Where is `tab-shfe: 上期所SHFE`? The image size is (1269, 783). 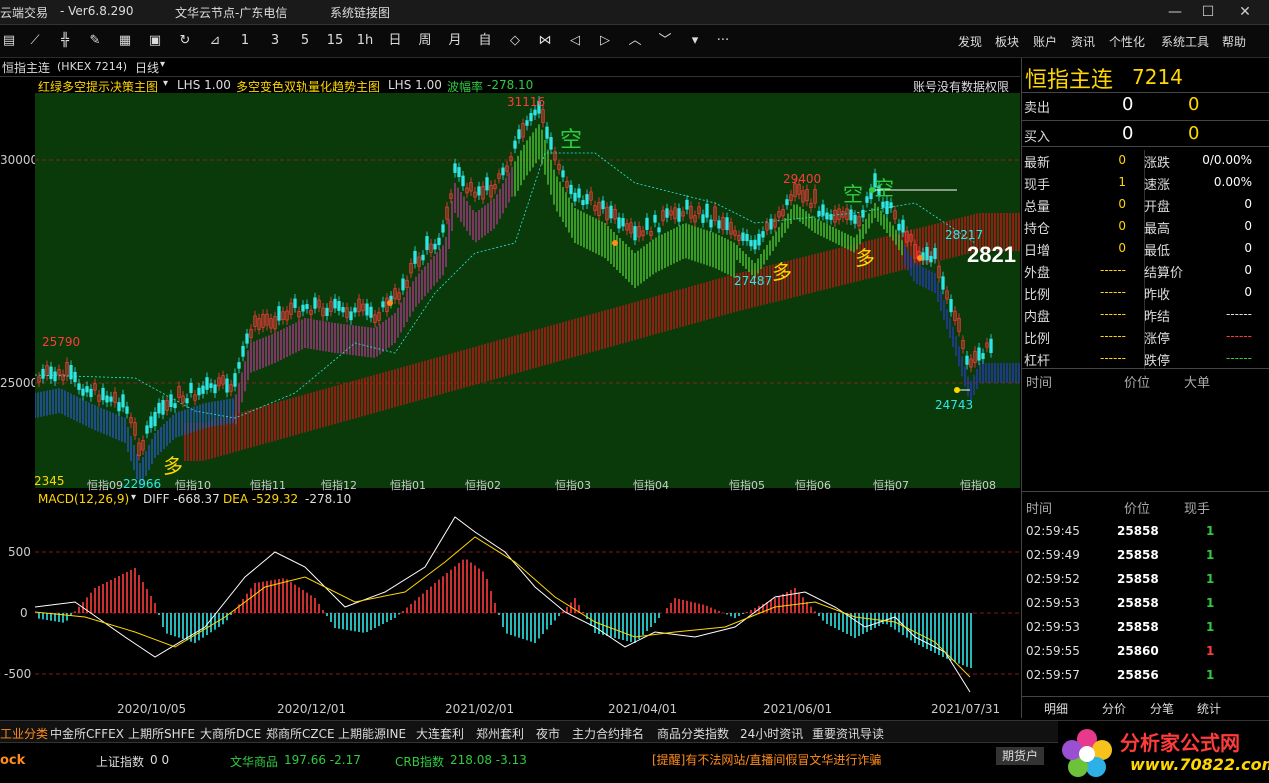
tab-shfe: 上期所SHFE is located at coordinates (161, 733).